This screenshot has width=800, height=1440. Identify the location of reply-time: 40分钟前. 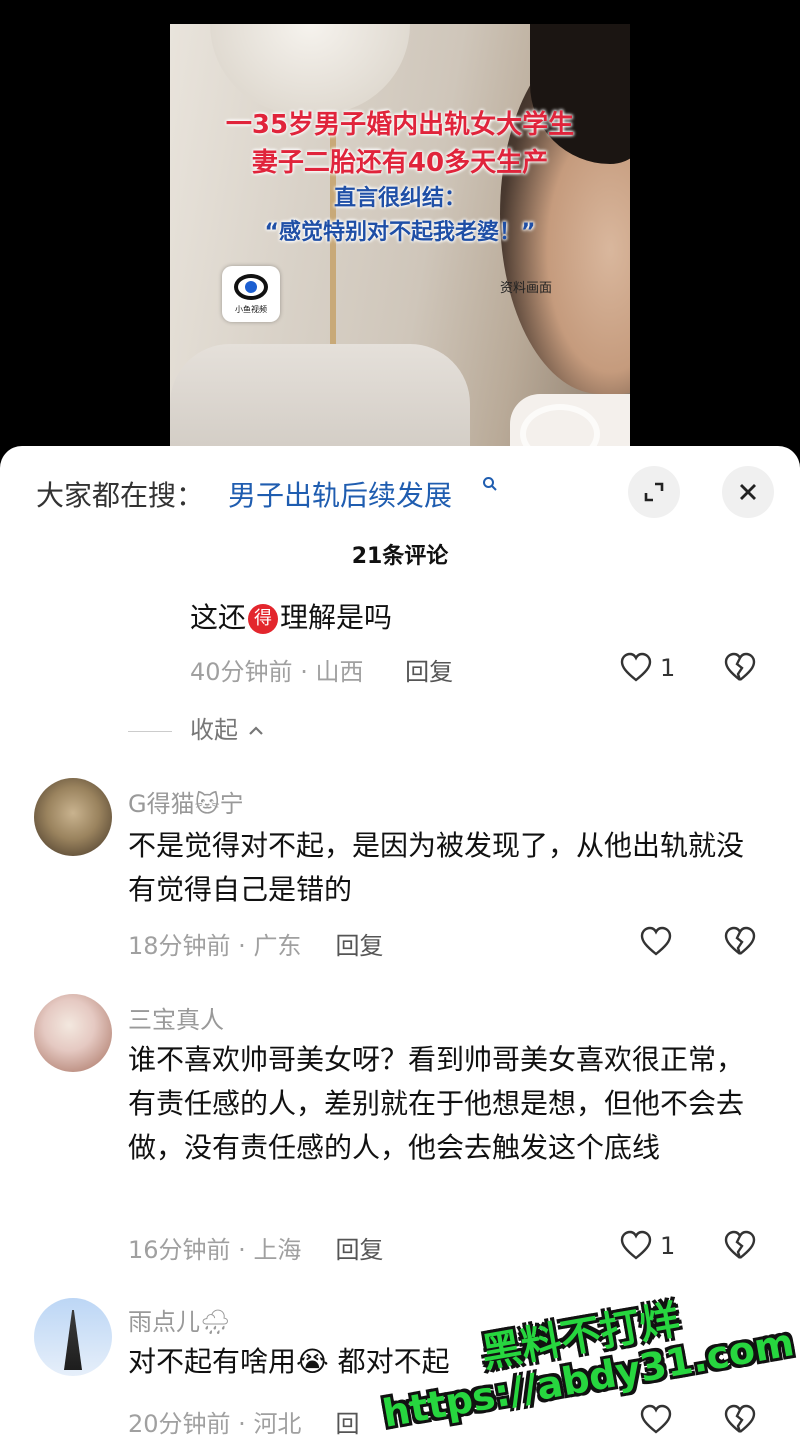
(241, 672).